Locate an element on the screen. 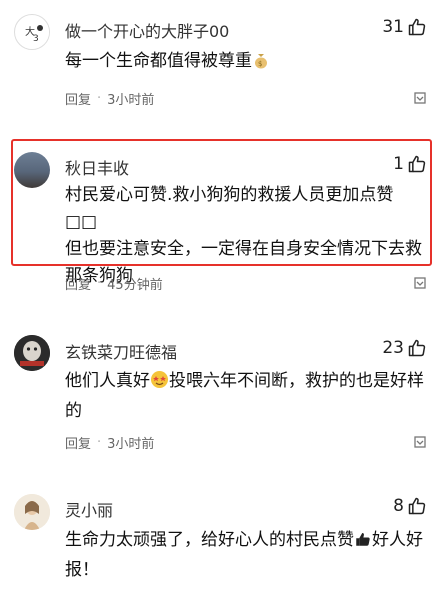  like-count: 8 is located at coordinates (398, 506).